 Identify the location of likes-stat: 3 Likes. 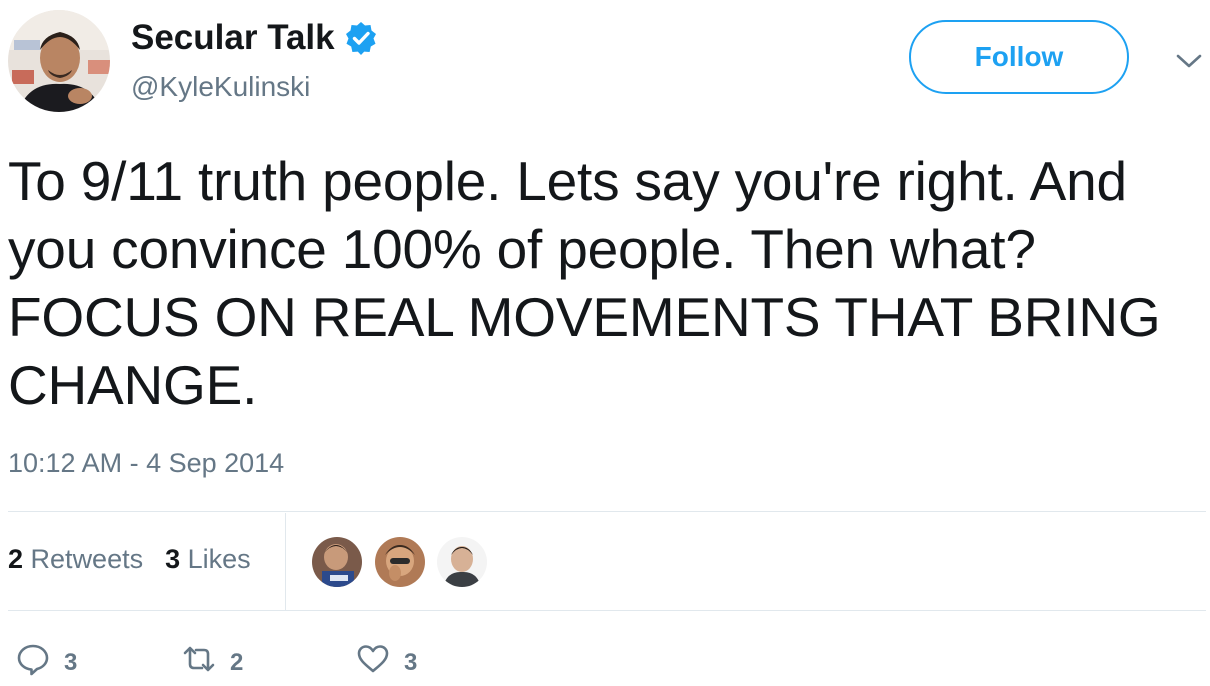
(208, 559).